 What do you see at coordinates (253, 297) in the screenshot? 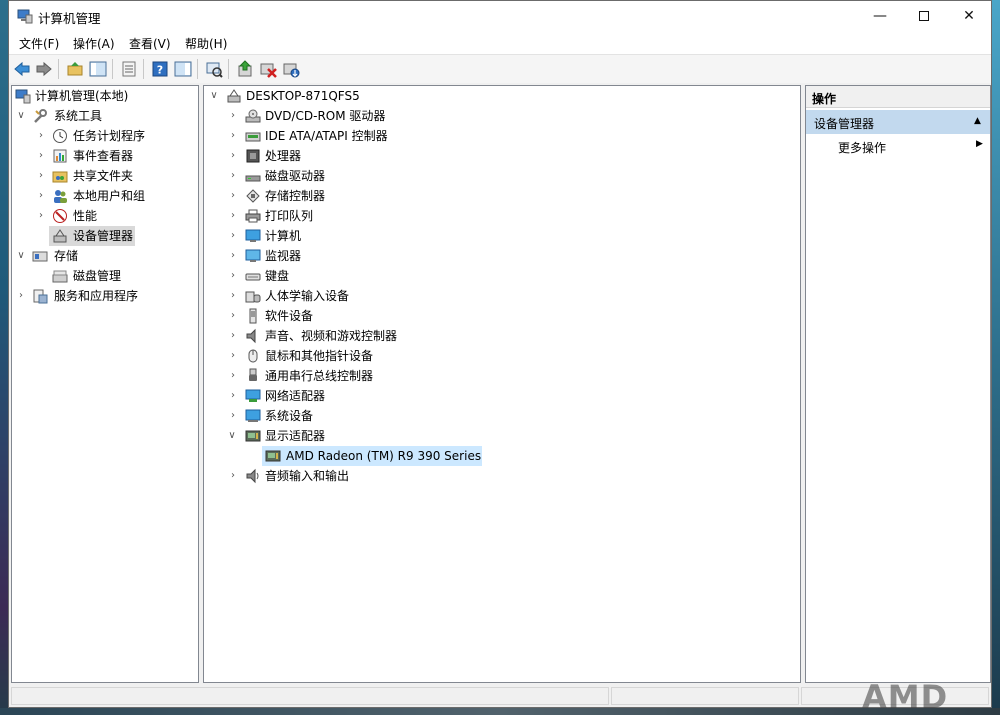
I see `hid-icon` at bounding box center [253, 297].